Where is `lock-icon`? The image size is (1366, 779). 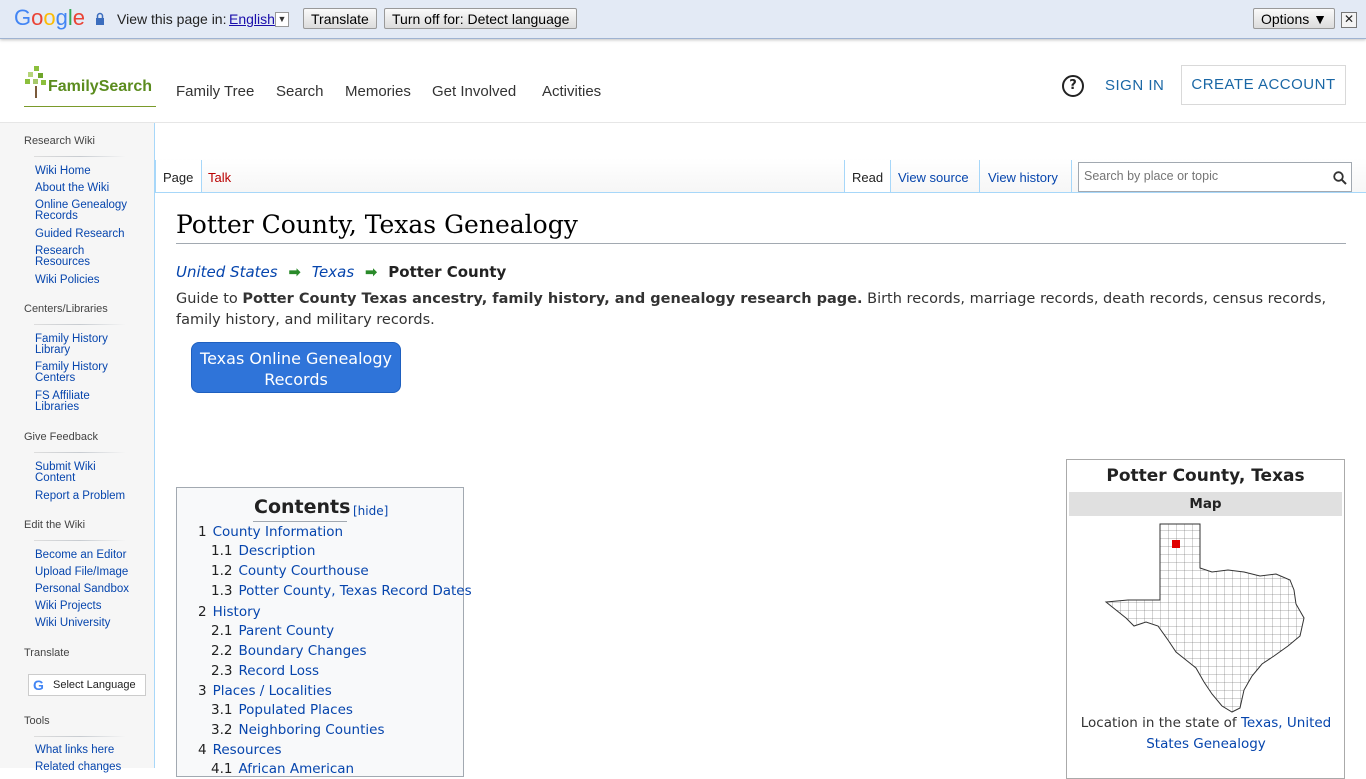
lock-icon is located at coordinates (100, 18).